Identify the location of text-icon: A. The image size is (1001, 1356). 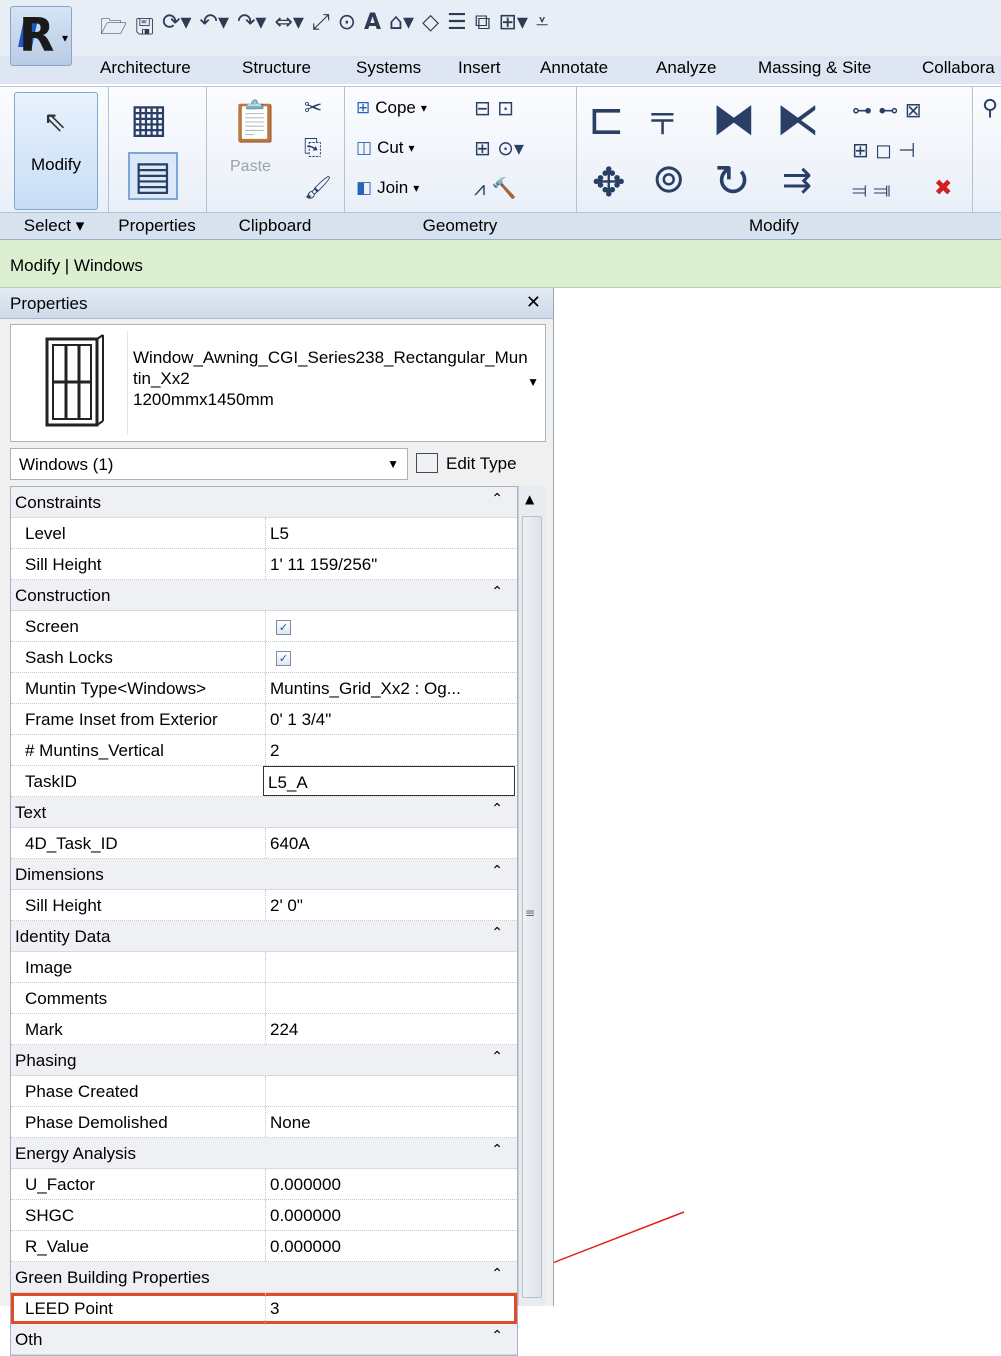
(372, 29).